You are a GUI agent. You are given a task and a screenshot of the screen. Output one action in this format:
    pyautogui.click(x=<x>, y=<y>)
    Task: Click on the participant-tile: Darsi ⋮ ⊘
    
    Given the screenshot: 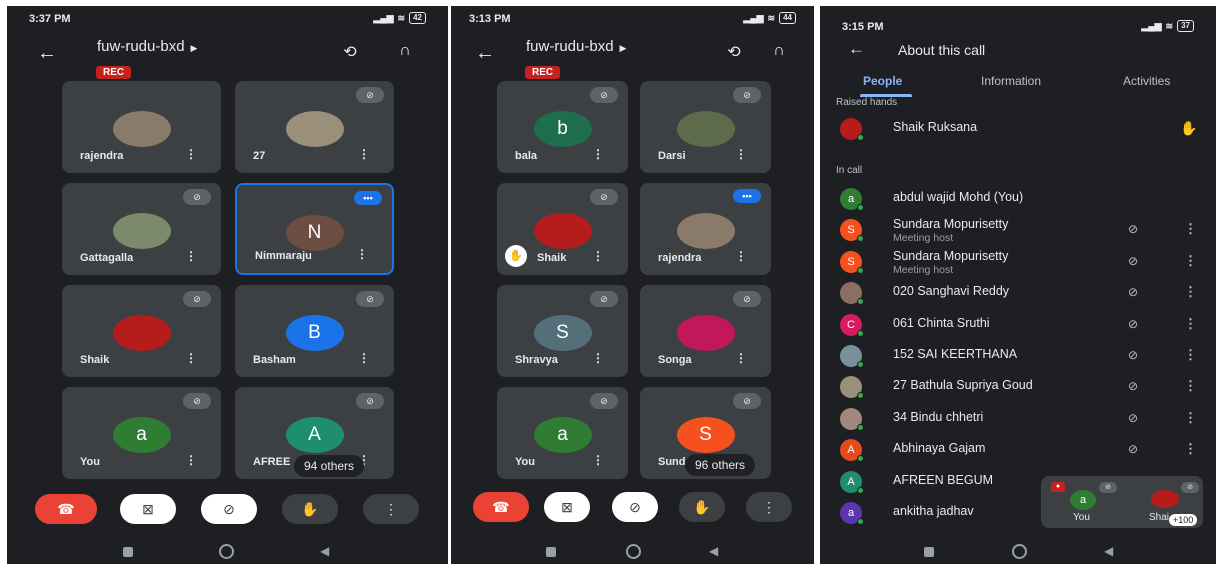 What is the action you would take?
    pyautogui.click(x=705, y=127)
    